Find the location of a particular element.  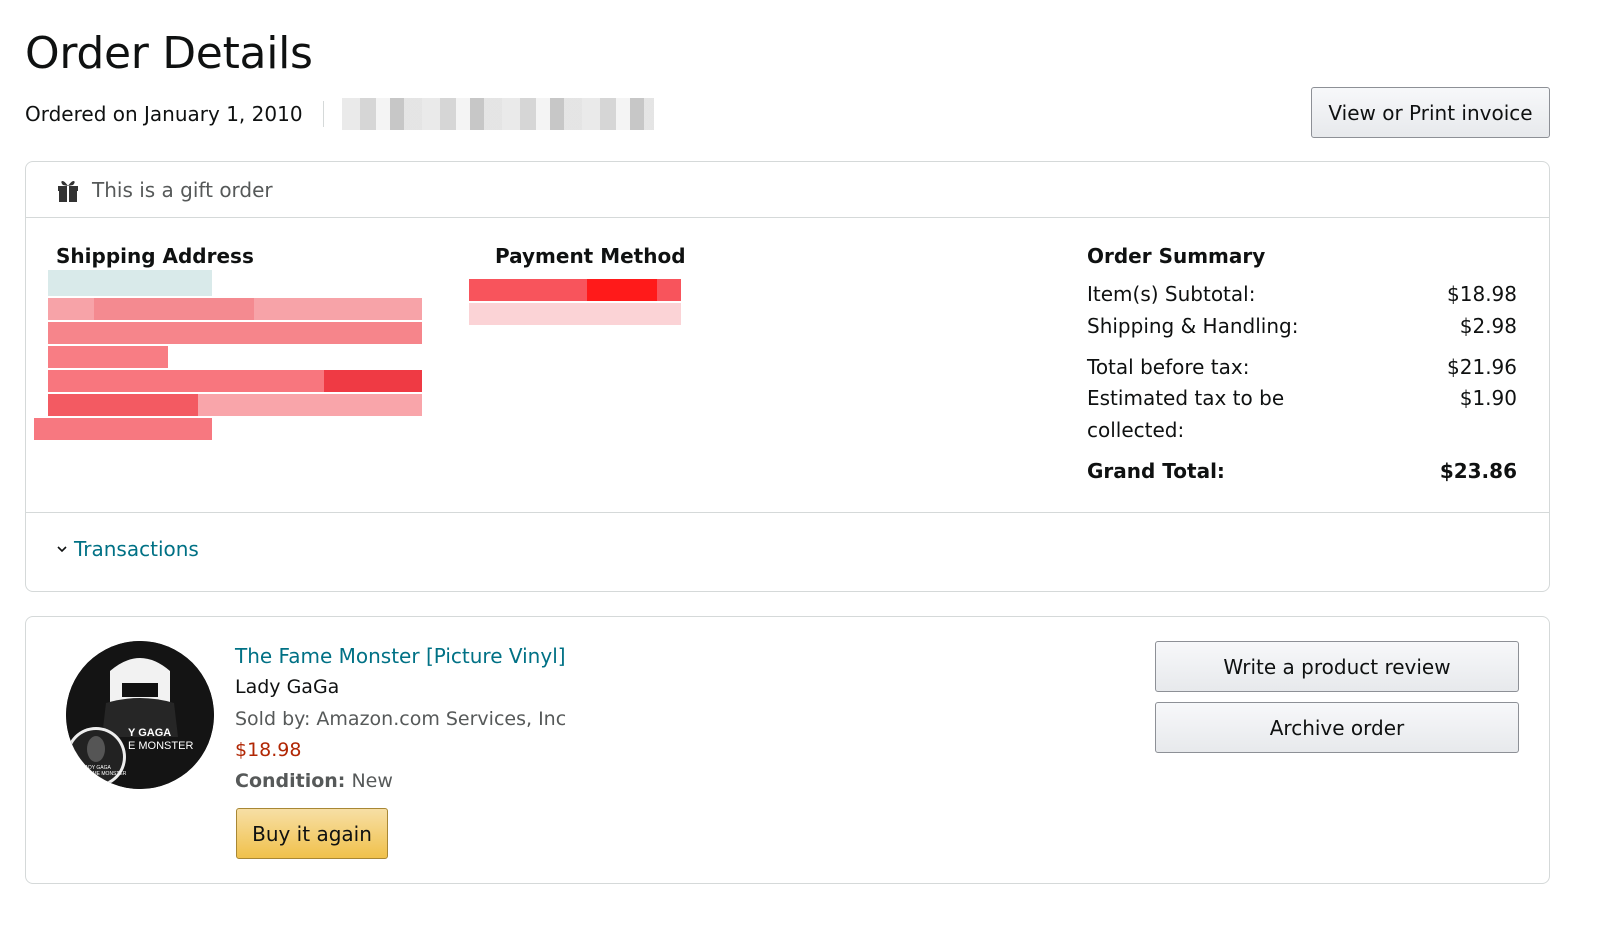

product-seller: Sold by: Amazon.com Services, Inc is located at coordinates (401, 719).